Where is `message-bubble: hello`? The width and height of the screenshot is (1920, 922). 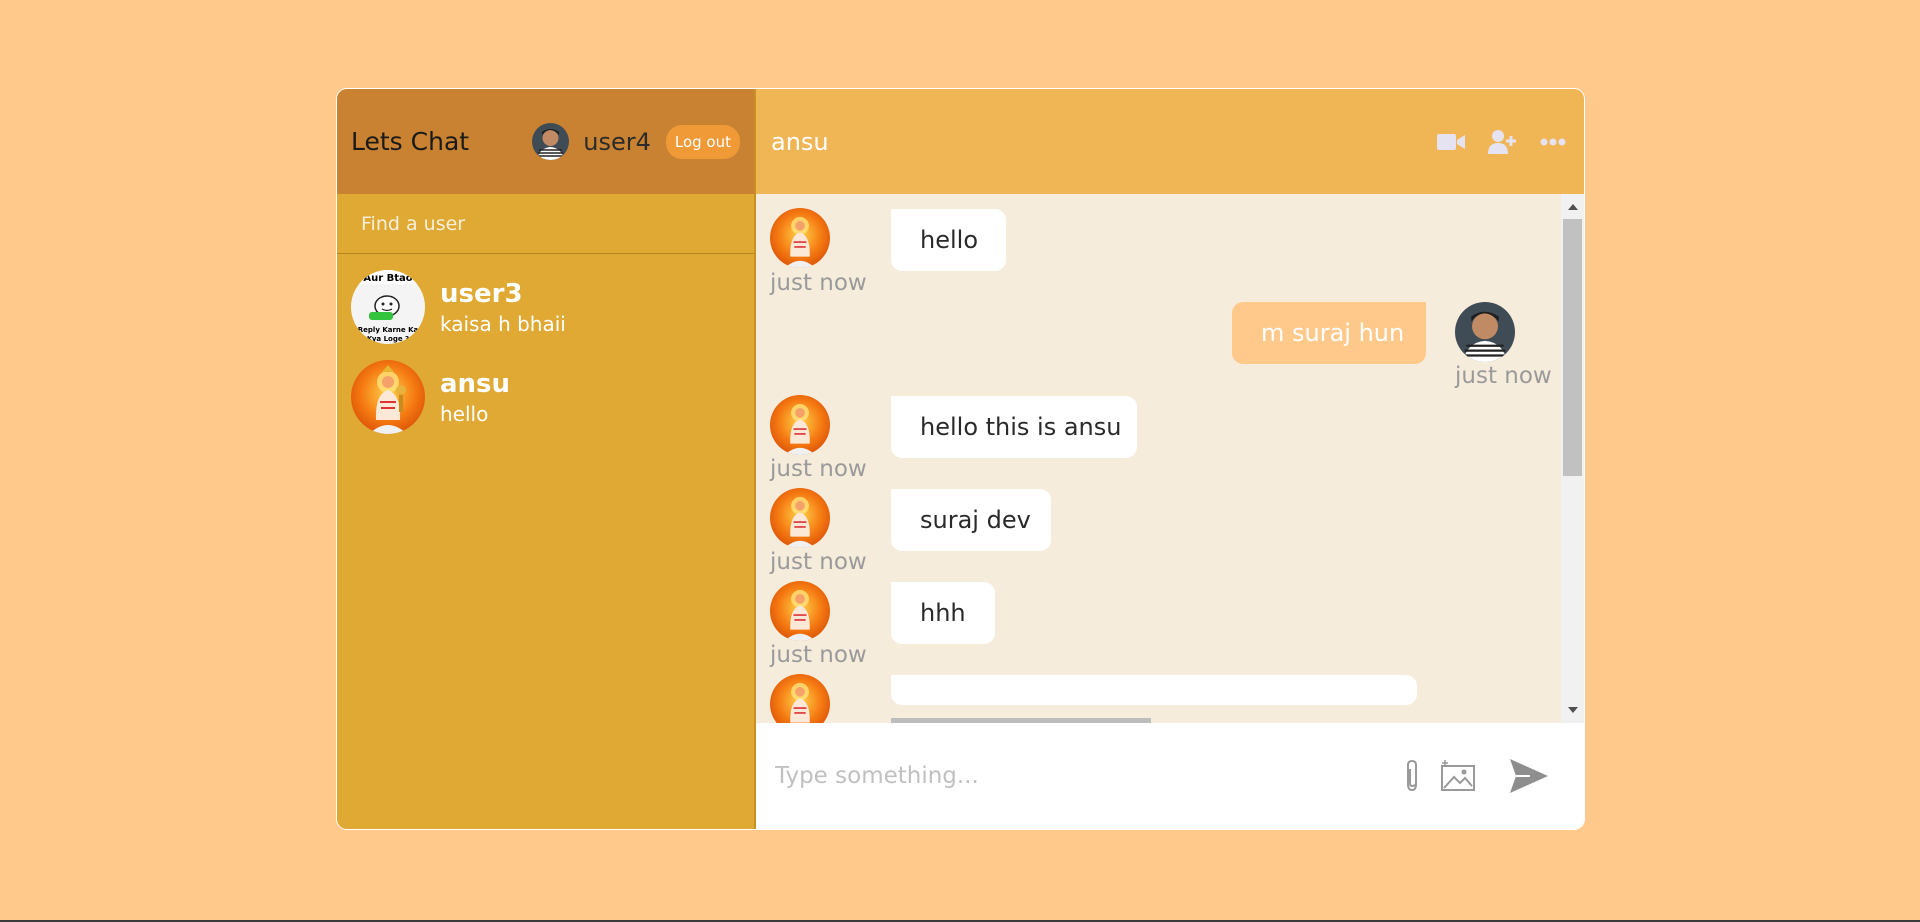
message-bubble: hello is located at coordinates (948, 240).